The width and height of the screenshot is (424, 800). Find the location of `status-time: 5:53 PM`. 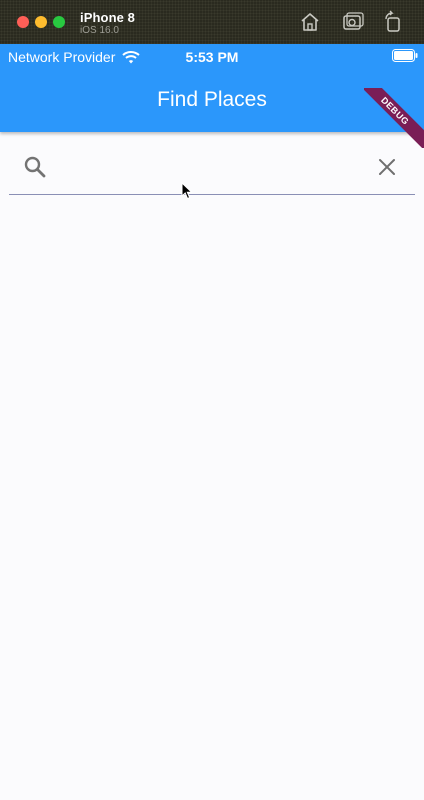

status-time: 5:53 PM is located at coordinates (212, 57).